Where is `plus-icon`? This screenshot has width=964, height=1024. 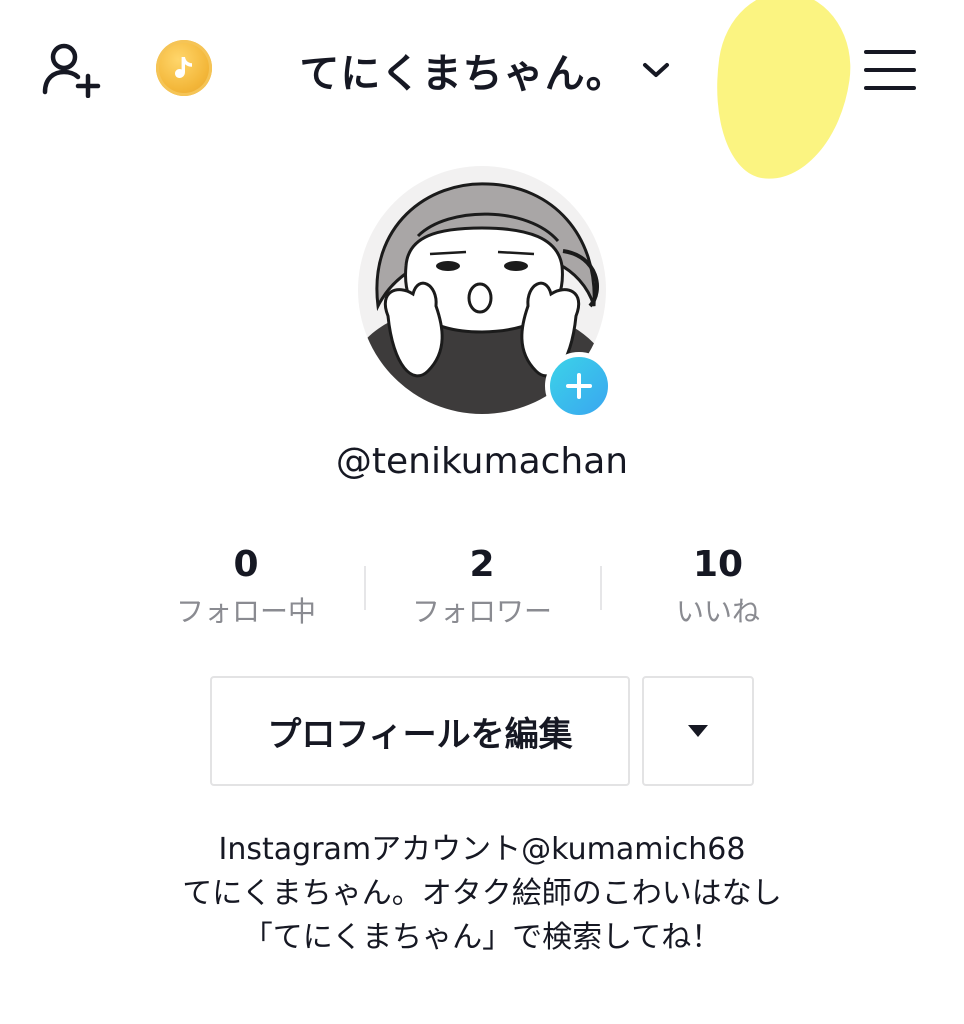 plus-icon is located at coordinates (579, 386).